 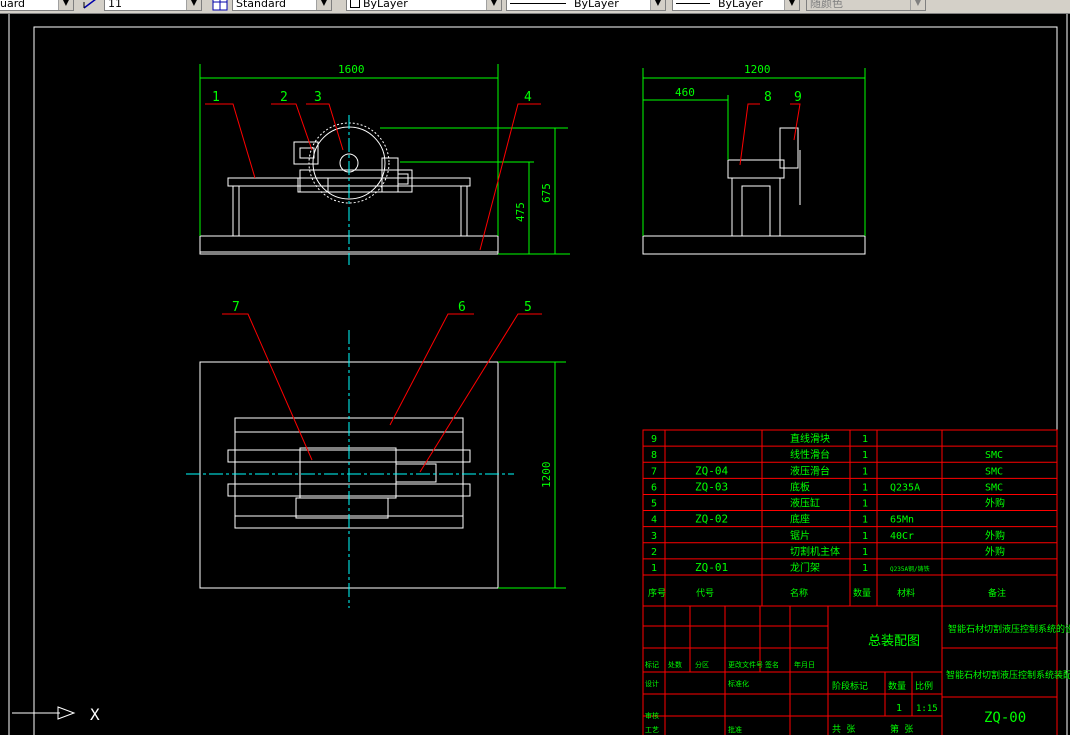 I want to click on lineweight-select: ByLayer ▼, so click(x=736, y=5).